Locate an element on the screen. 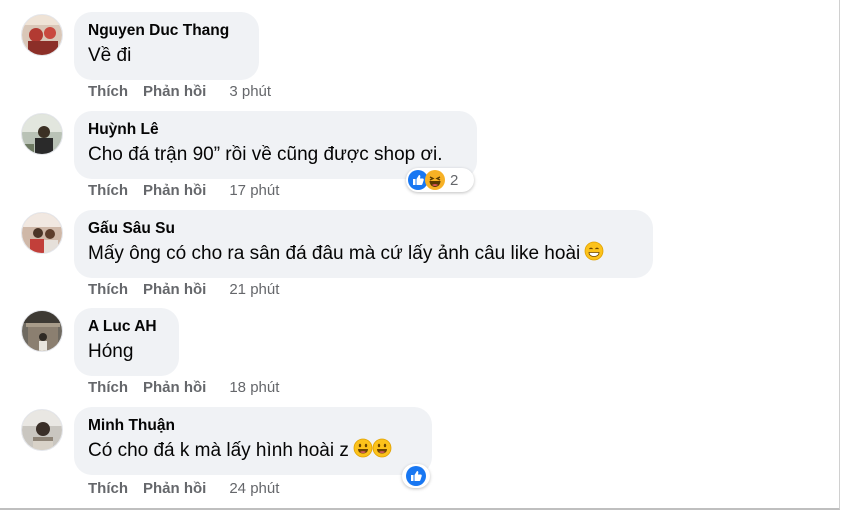 The width and height of the screenshot is (842, 520). comment-author: Minh Thuận is located at coordinates (253, 426).